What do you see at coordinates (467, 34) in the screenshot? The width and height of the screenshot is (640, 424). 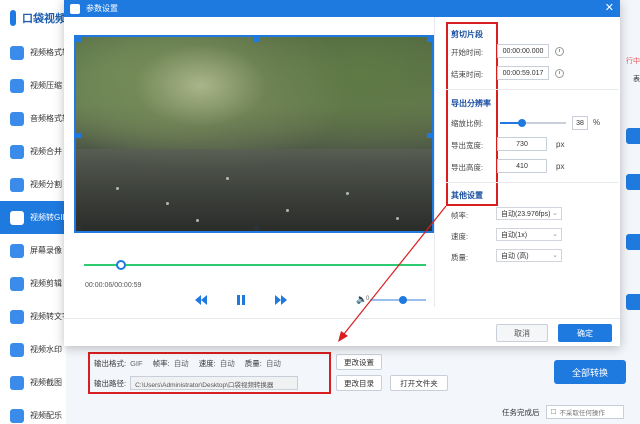 I see `clip-section-title: 剪切片段` at bounding box center [467, 34].